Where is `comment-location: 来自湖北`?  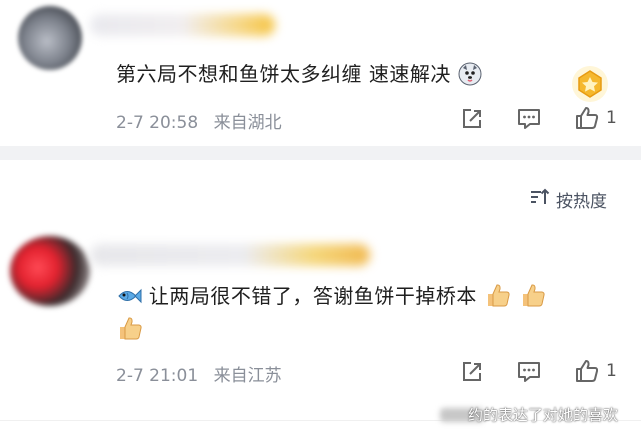 comment-location: 来自湖北 is located at coordinates (247, 123).